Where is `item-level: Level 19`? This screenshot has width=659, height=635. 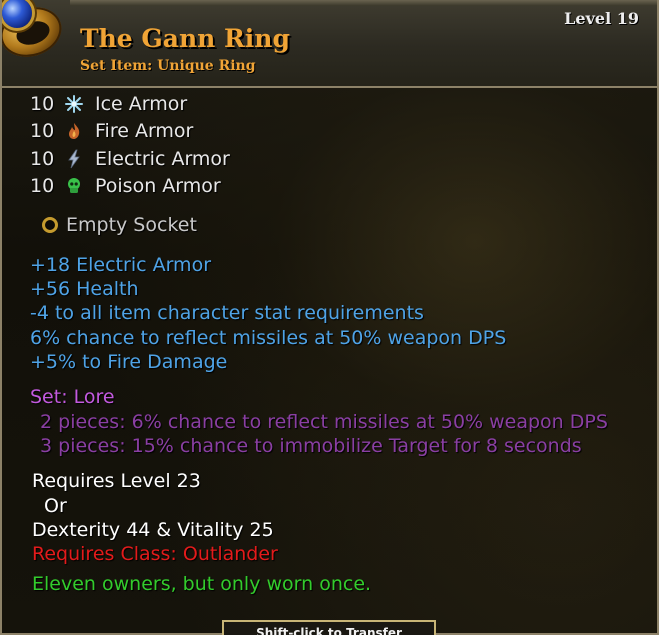 item-level: Level 19 is located at coordinates (601, 18).